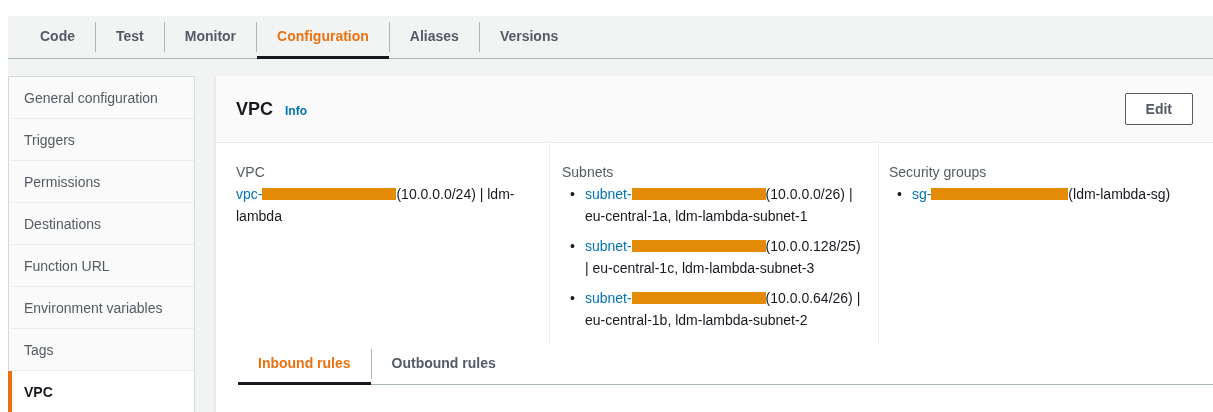 This screenshot has height=412, width=1213. Describe the element at coordinates (813, 246) in the screenshot. I see `subnet-detail: (10.0.0.128/25)` at that location.